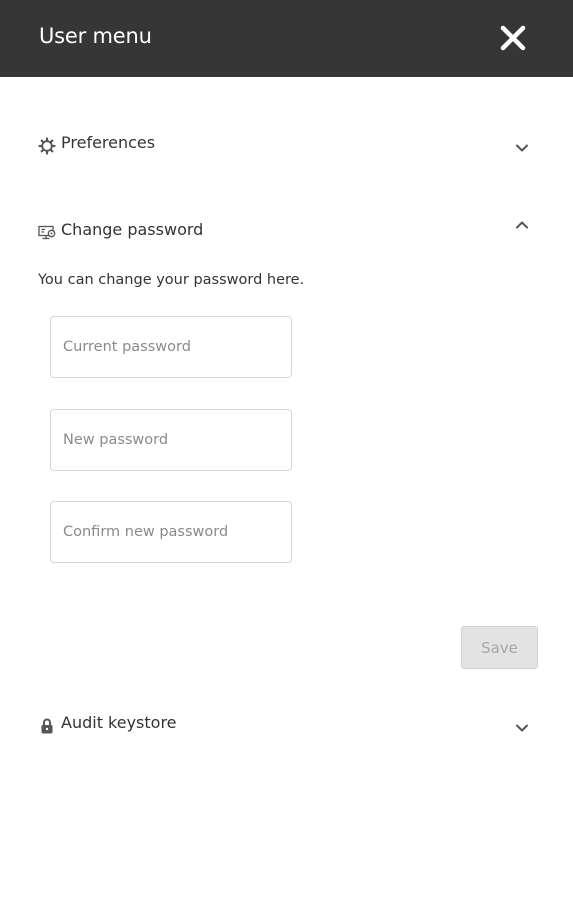 Image resolution: width=573 pixels, height=910 pixels. I want to click on save-button: Save, so click(499, 647).